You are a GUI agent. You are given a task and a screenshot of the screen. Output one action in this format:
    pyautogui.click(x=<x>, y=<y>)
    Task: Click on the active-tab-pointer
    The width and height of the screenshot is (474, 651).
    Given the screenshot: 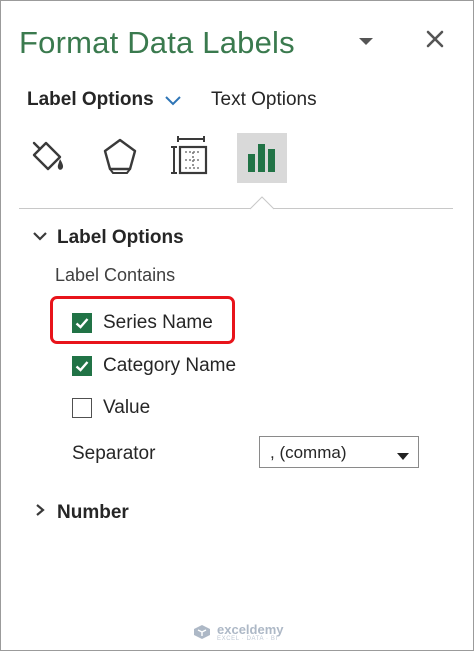 What is the action you would take?
    pyautogui.click(x=262, y=203)
    